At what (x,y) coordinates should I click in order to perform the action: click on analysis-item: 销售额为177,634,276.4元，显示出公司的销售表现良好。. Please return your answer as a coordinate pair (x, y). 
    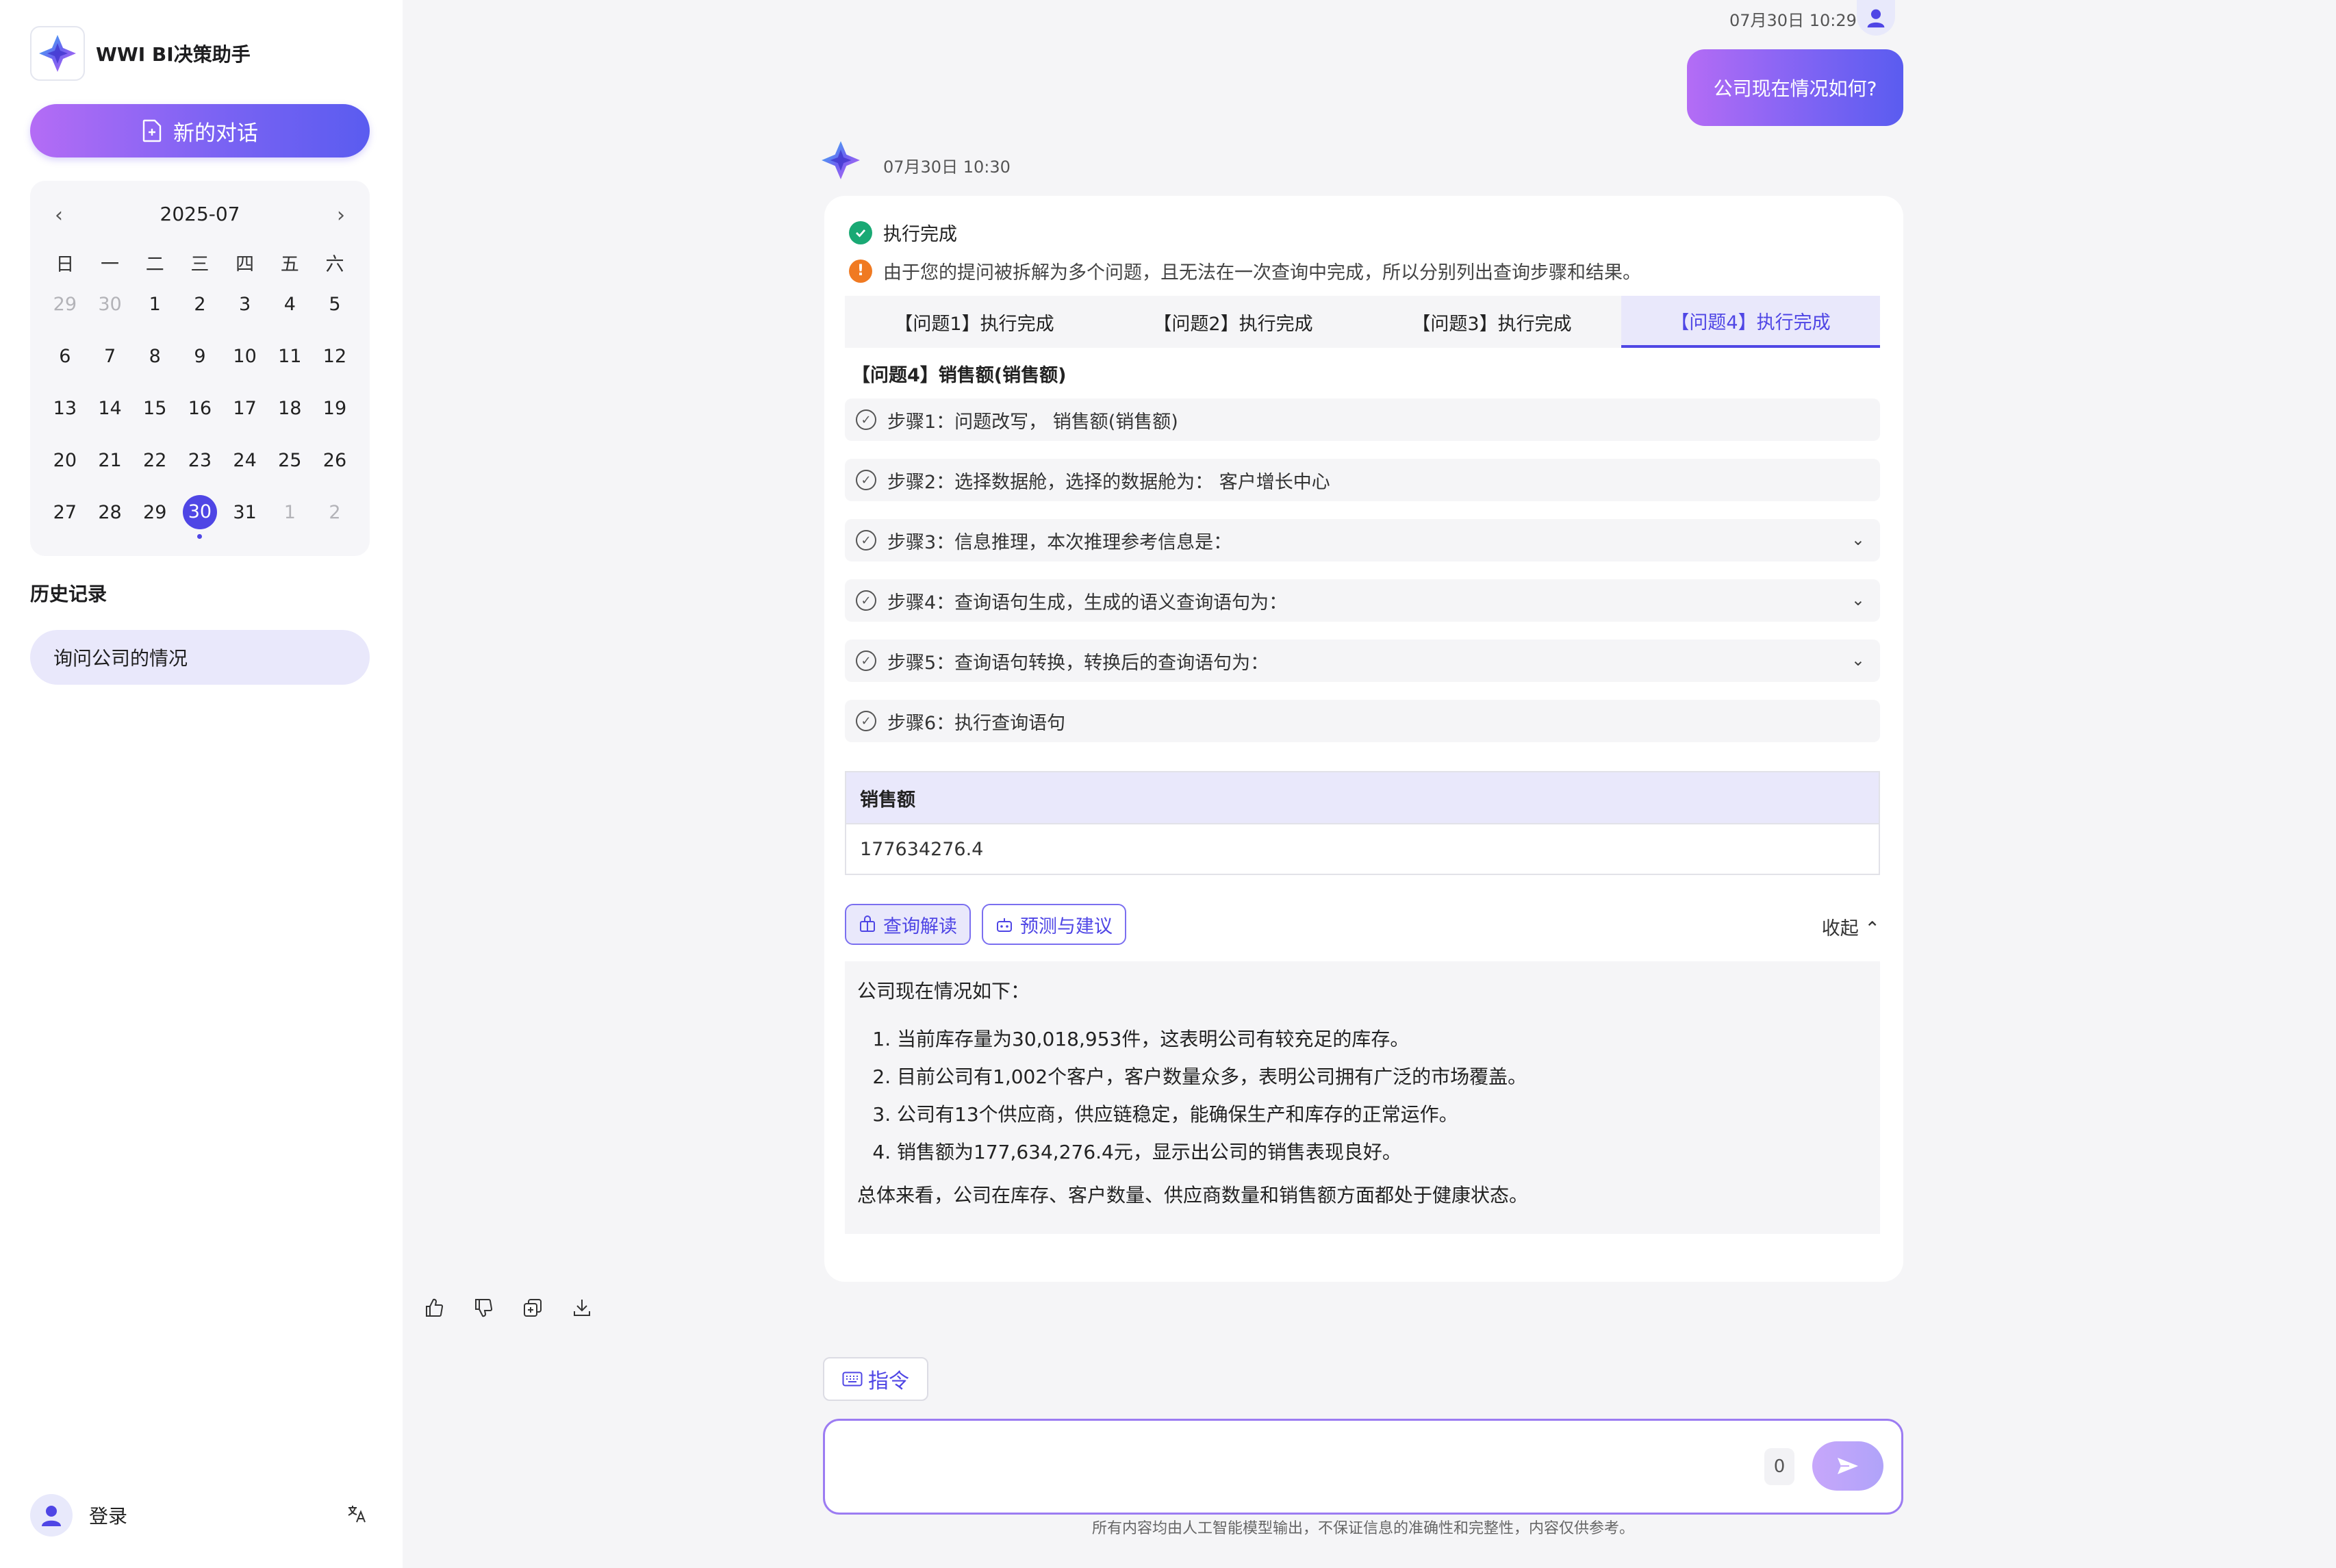
    Looking at the image, I should click on (1382, 1152).